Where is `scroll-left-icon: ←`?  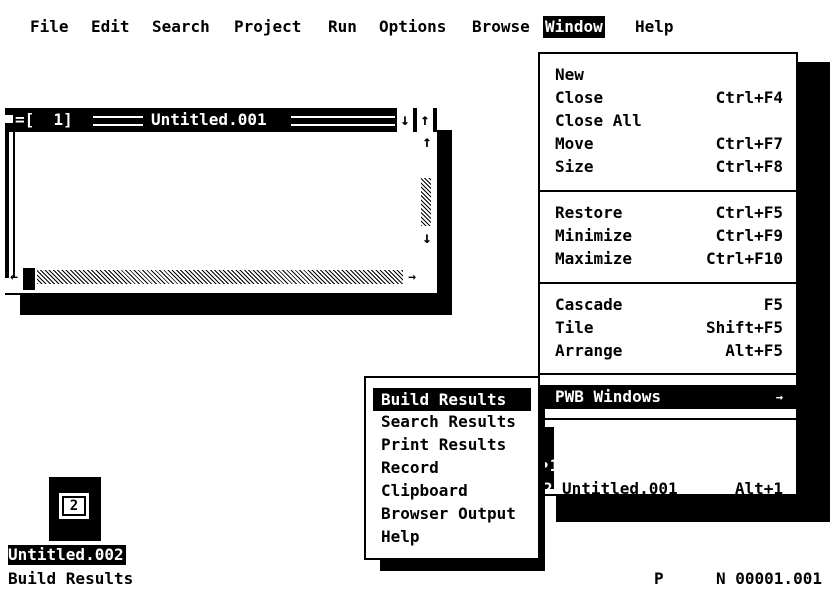 scroll-left-icon: ← is located at coordinates (14, 278).